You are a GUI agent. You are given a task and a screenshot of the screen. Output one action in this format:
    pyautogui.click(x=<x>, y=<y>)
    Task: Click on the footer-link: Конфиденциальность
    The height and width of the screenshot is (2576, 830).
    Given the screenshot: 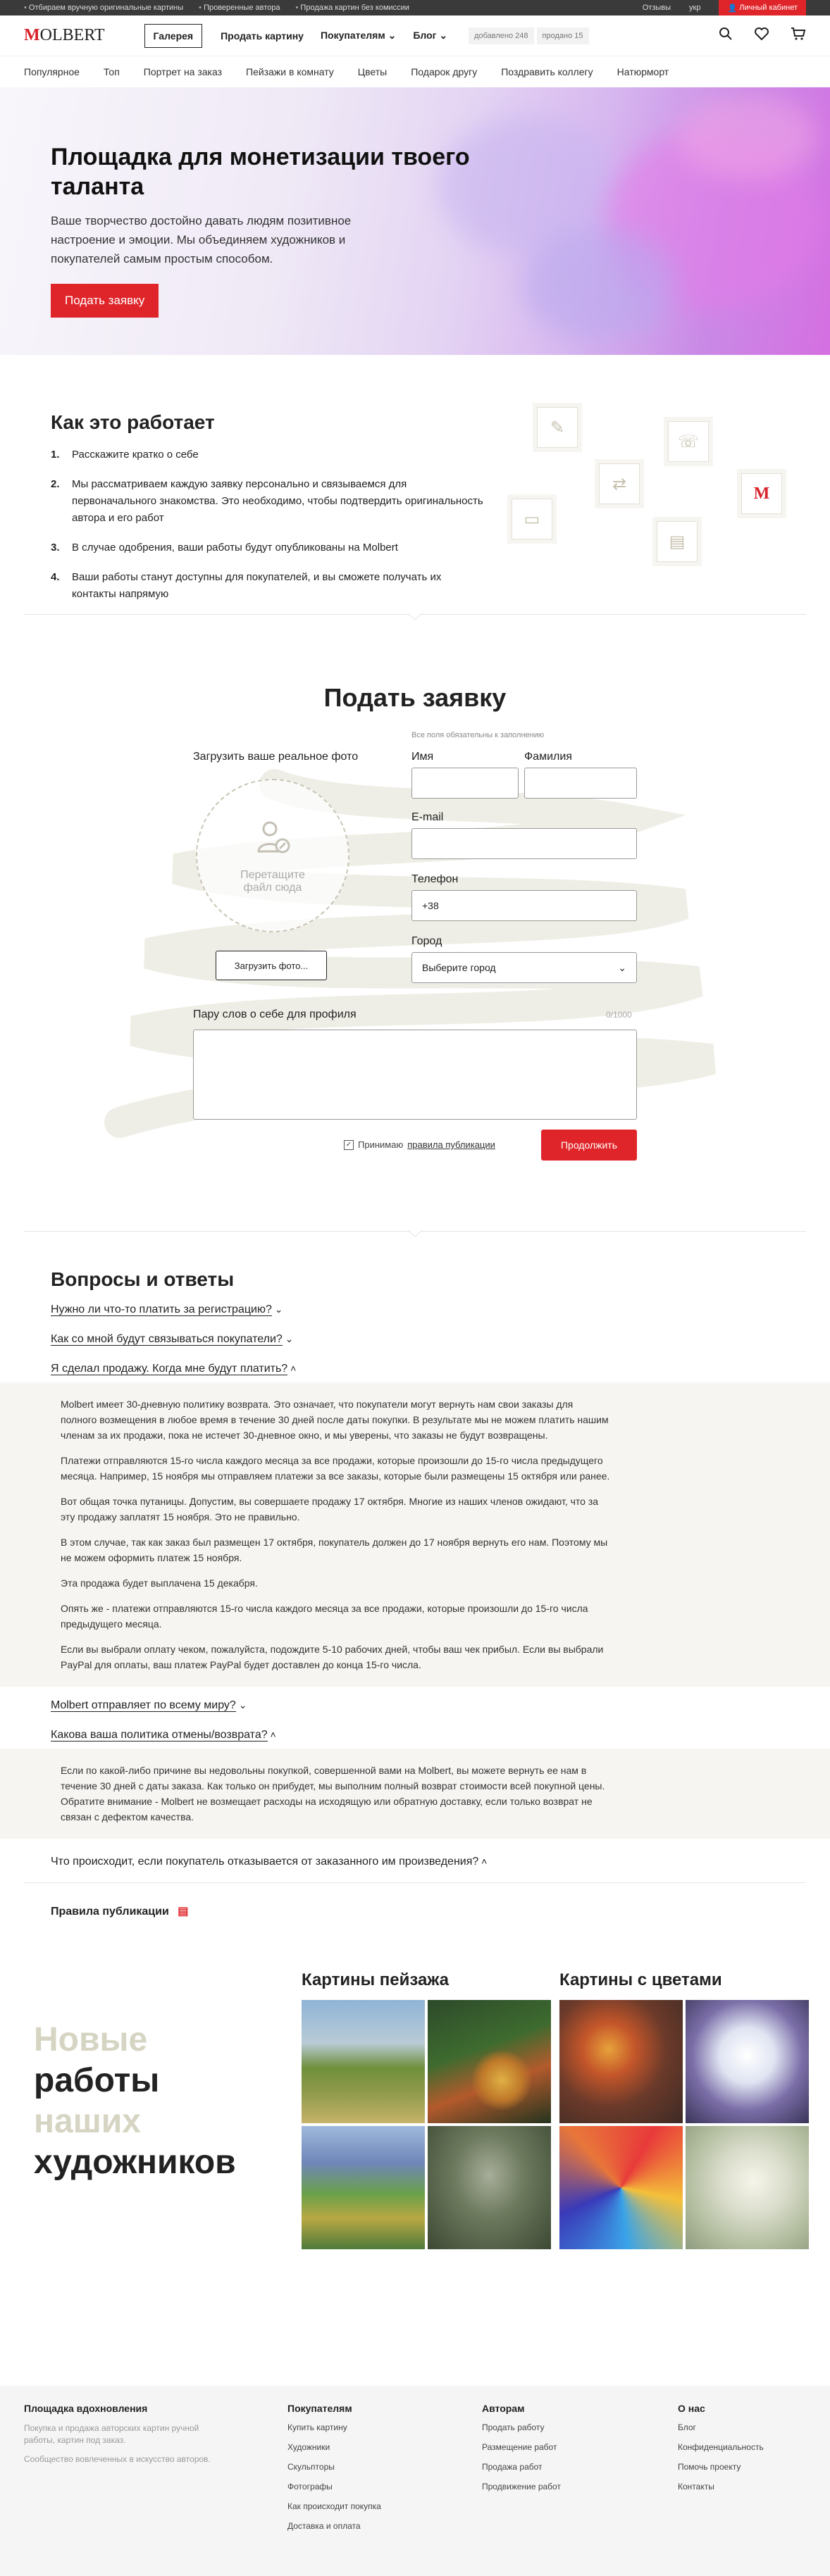 What is the action you would take?
    pyautogui.click(x=721, y=2447)
    